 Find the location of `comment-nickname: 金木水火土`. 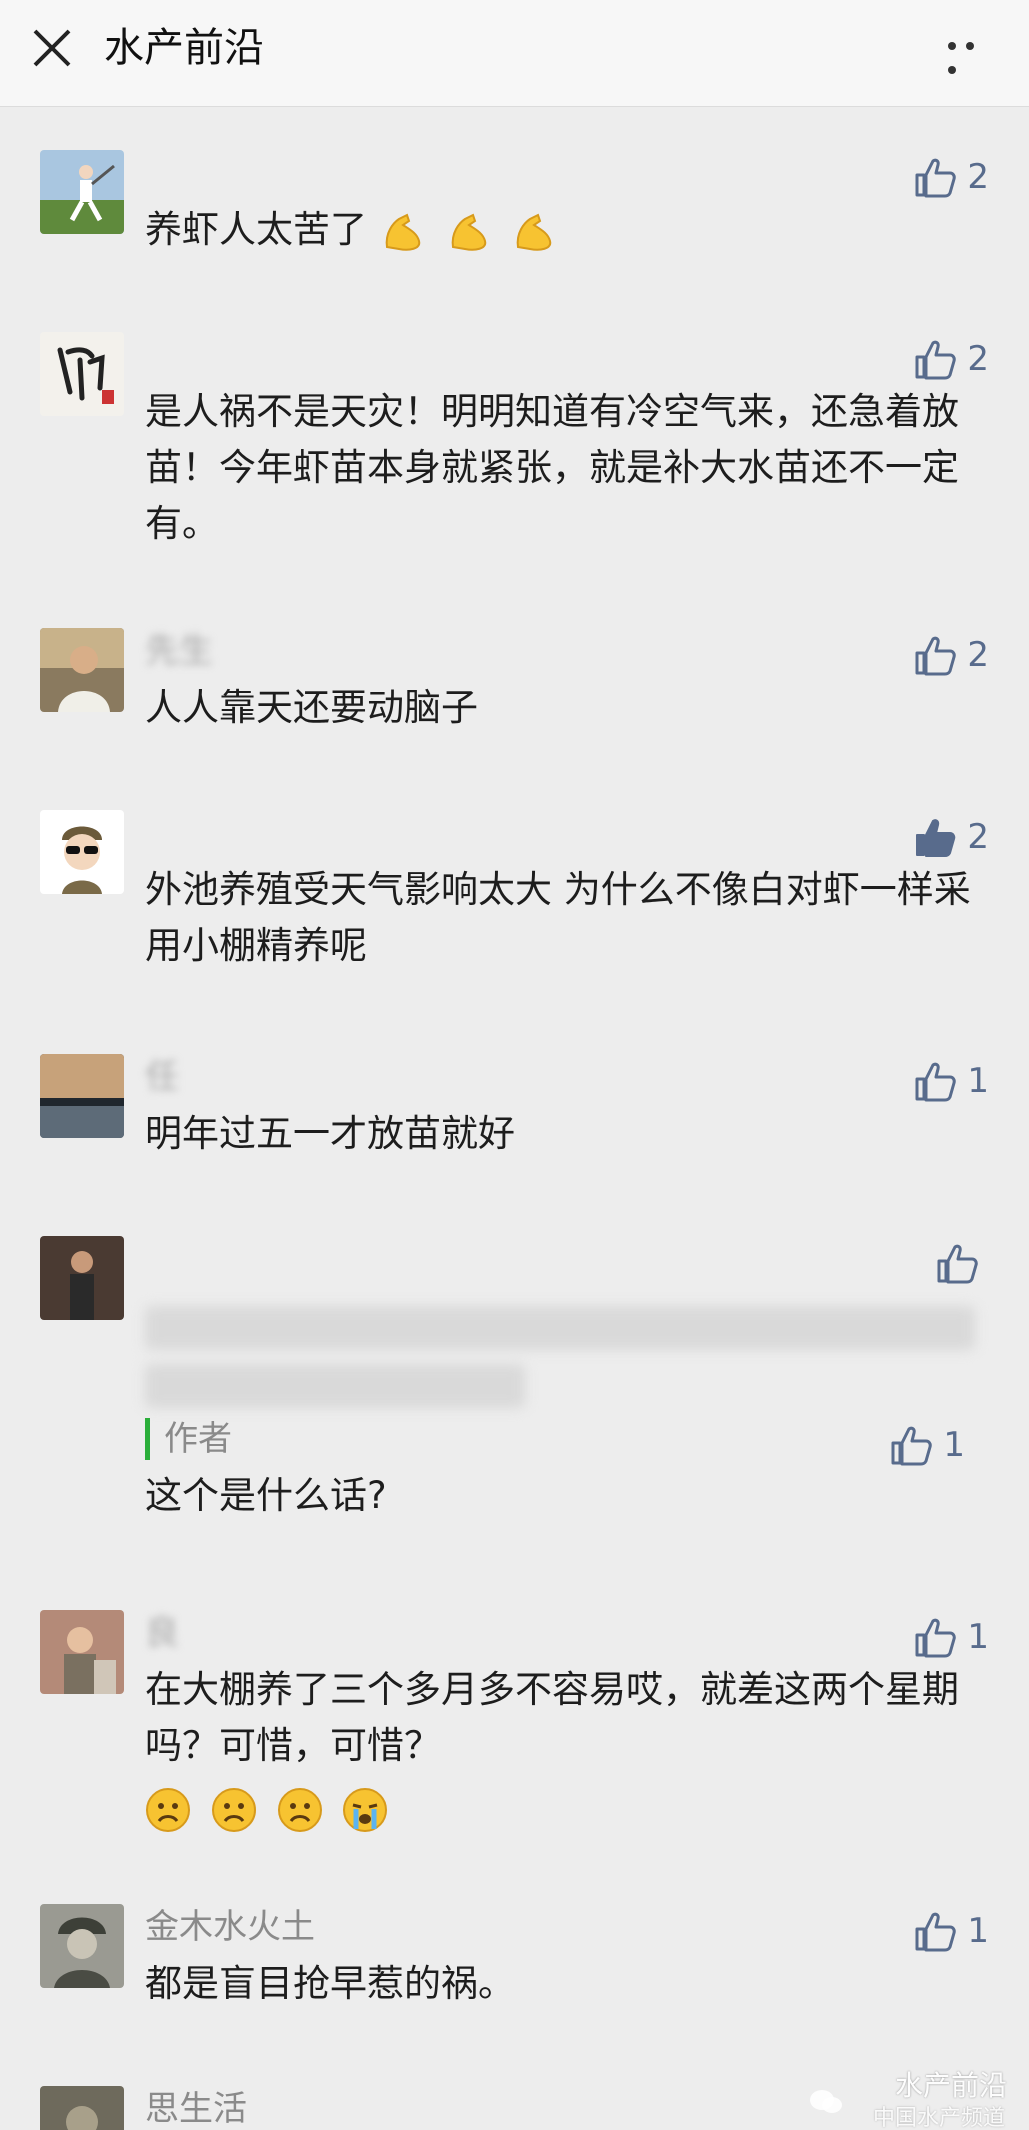

comment-nickname: 金木水火土 is located at coordinates (230, 1927).